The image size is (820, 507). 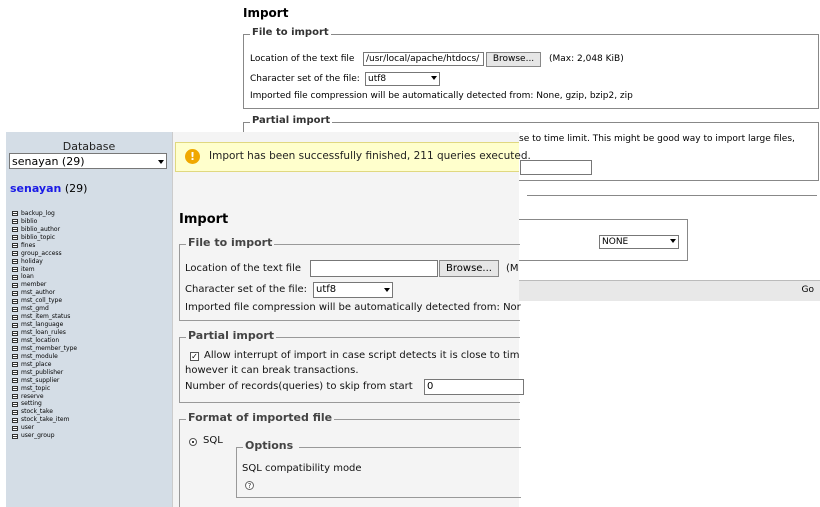 I want to click on table-name: biblio_topic, so click(x=38, y=237).